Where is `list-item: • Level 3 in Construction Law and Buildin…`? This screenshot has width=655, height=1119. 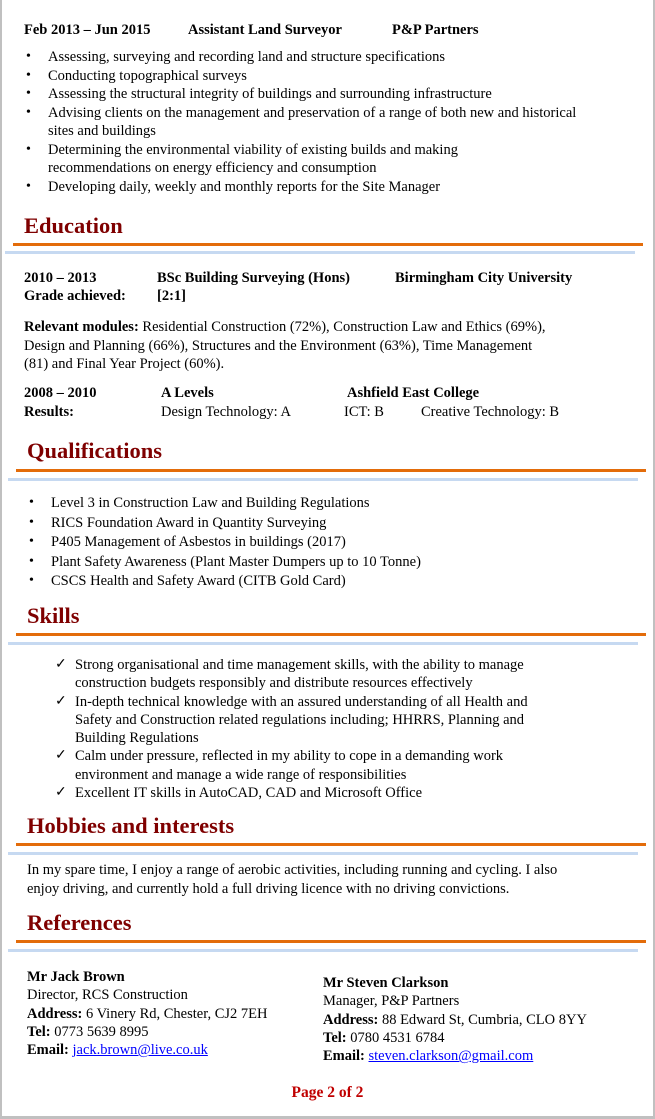 list-item: • Level 3 in Construction Law and Buildin… is located at coordinates (199, 503).